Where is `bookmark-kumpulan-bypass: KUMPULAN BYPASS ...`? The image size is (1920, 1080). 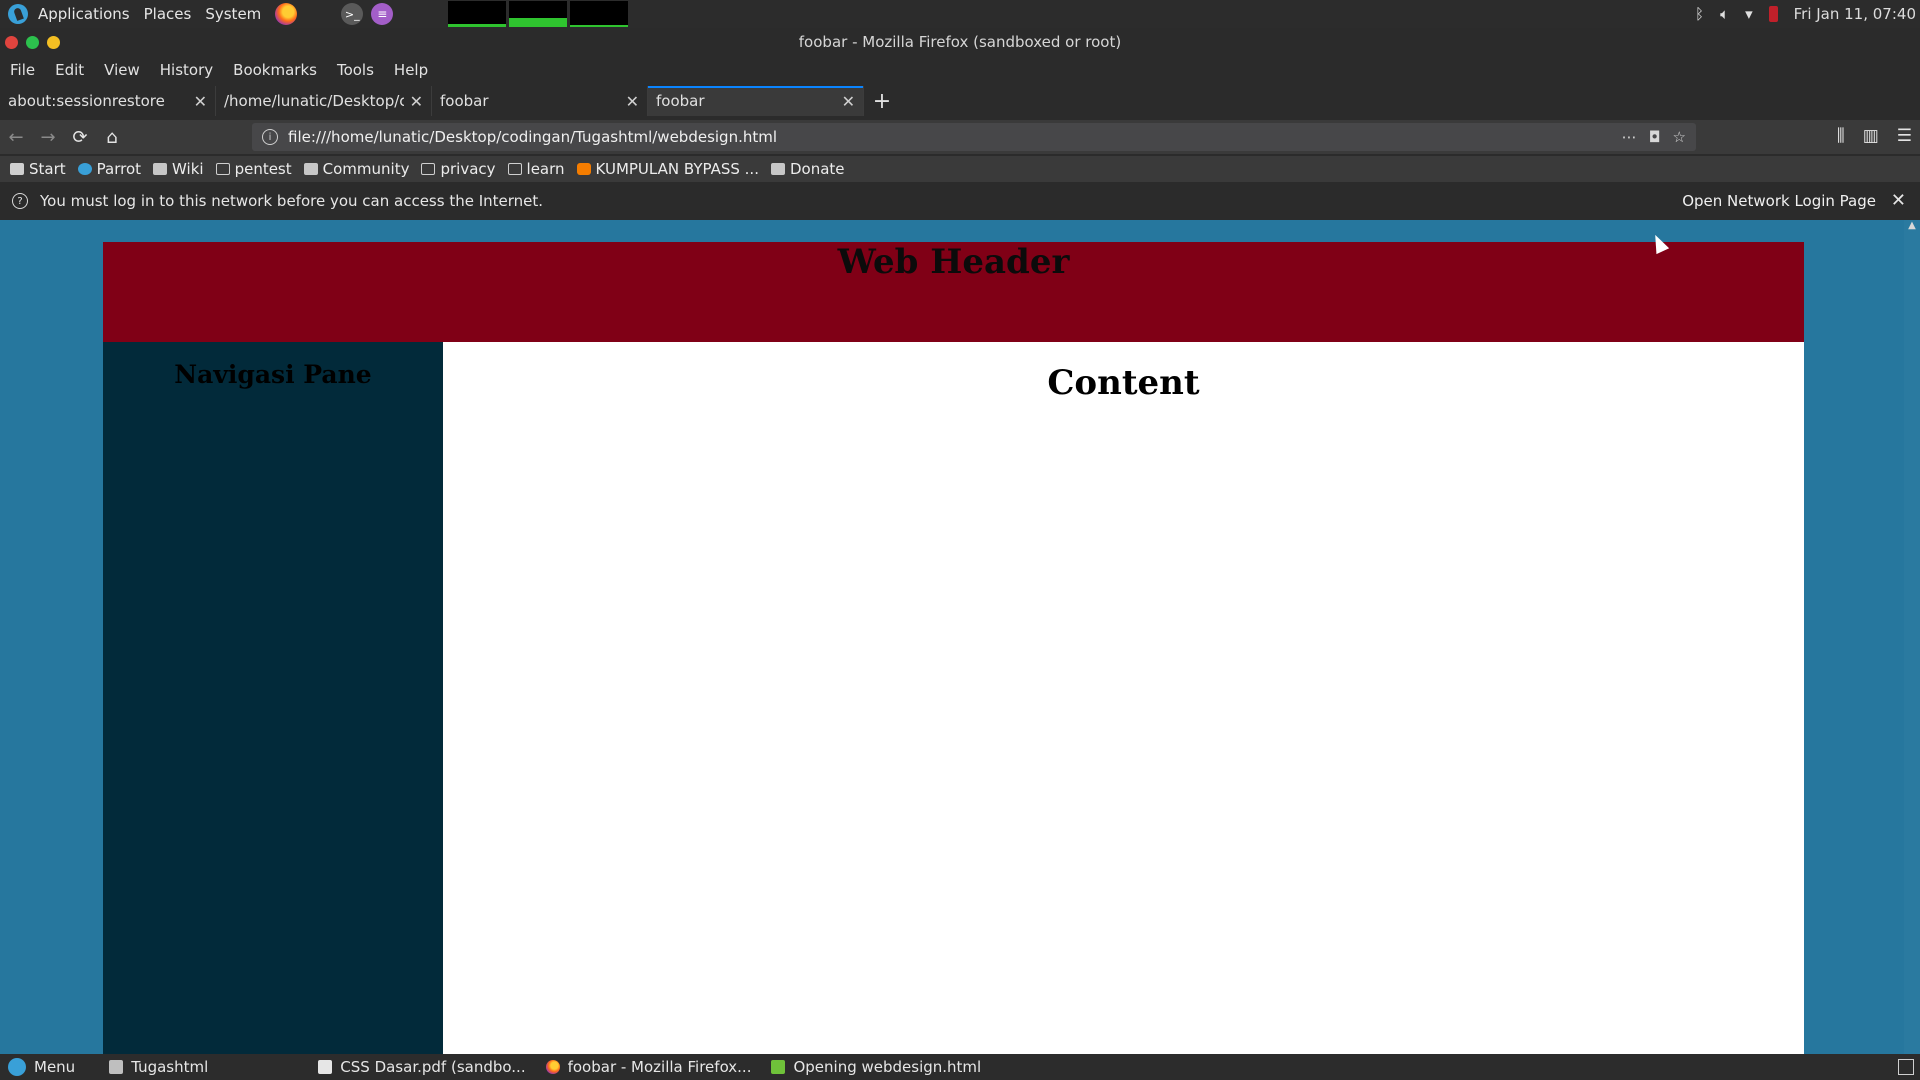 bookmark-kumpulan-bypass: KUMPULAN BYPASS ... is located at coordinates (667, 169).